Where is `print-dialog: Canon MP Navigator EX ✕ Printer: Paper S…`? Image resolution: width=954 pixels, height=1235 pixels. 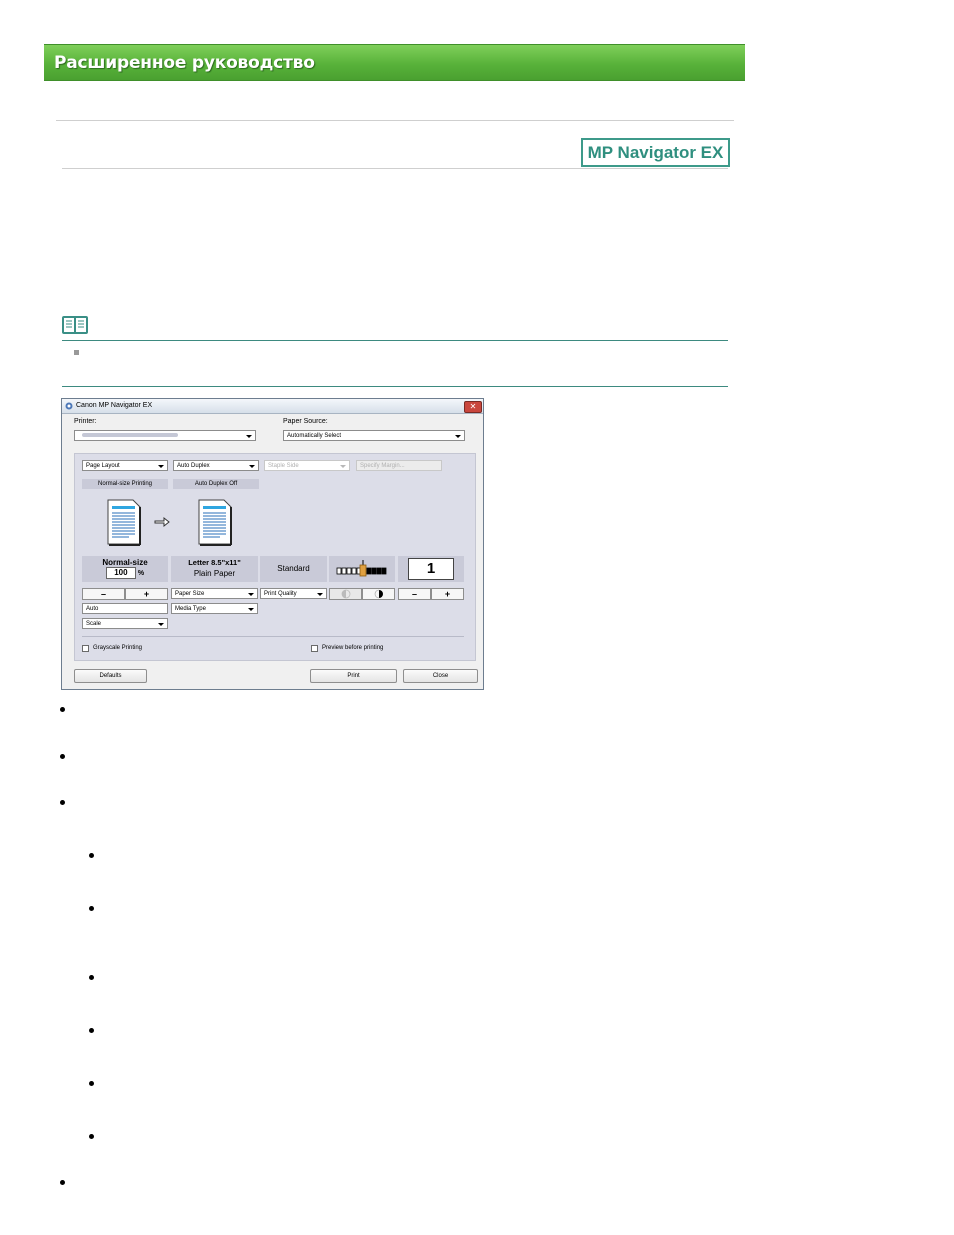 print-dialog: Canon MP Navigator EX ✕ Printer: Paper S… is located at coordinates (272, 544).